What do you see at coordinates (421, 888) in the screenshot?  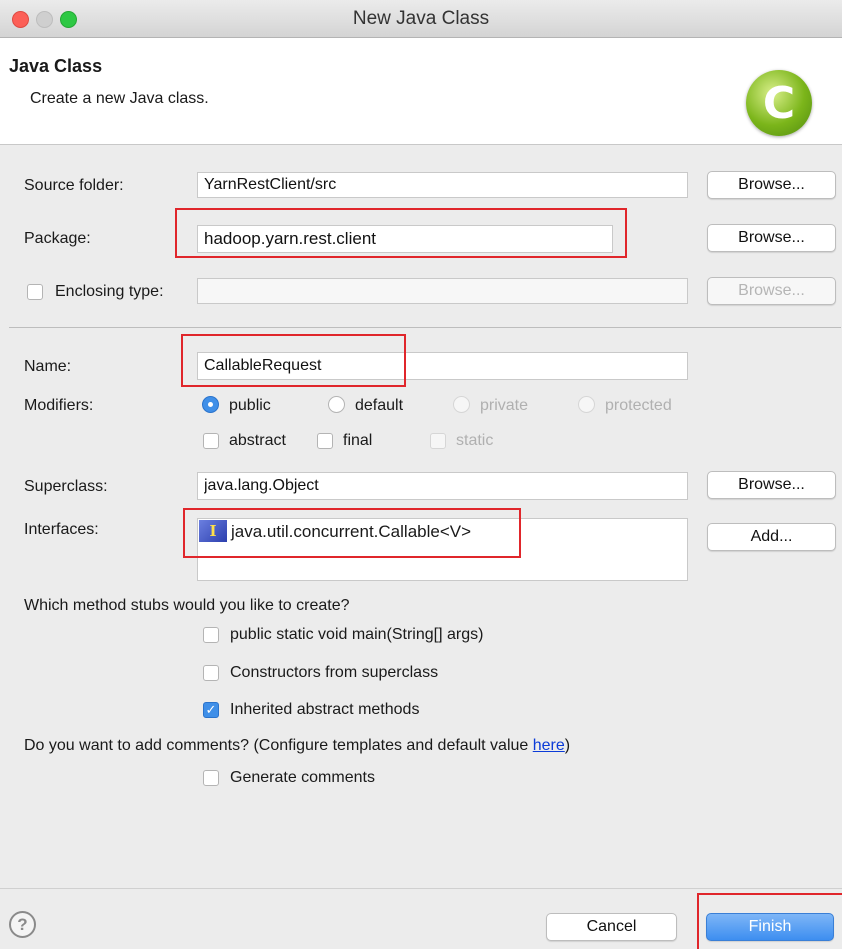 I see `footer-separator` at bounding box center [421, 888].